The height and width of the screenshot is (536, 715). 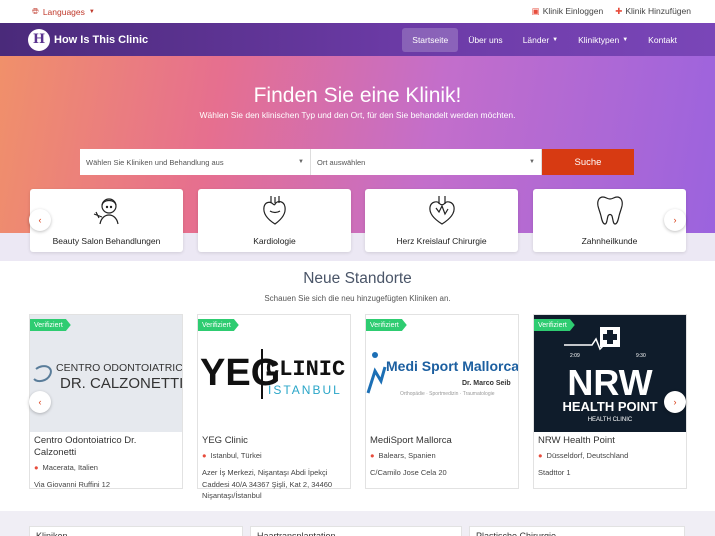 I want to click on nav-laender: Länder ▼, so click(x=540, y=40).